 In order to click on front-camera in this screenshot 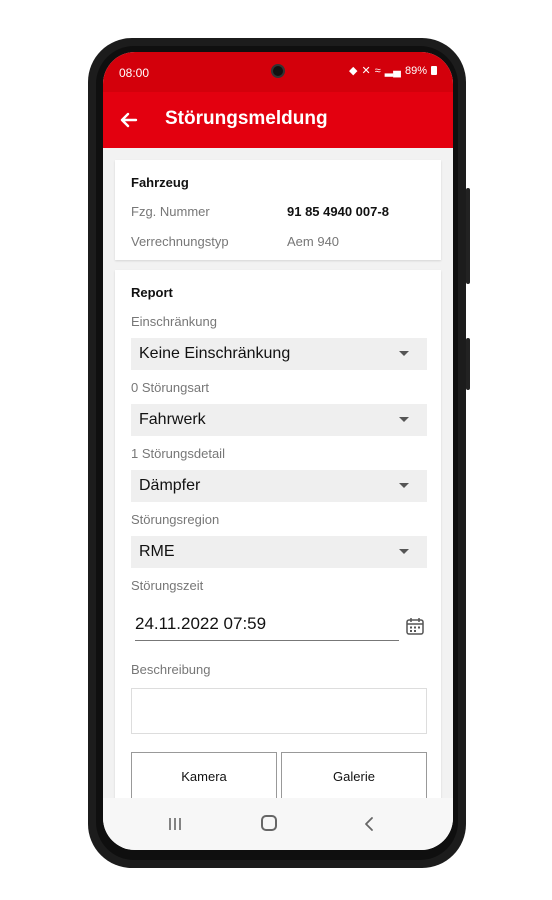, I will do `click(278, 71)`.